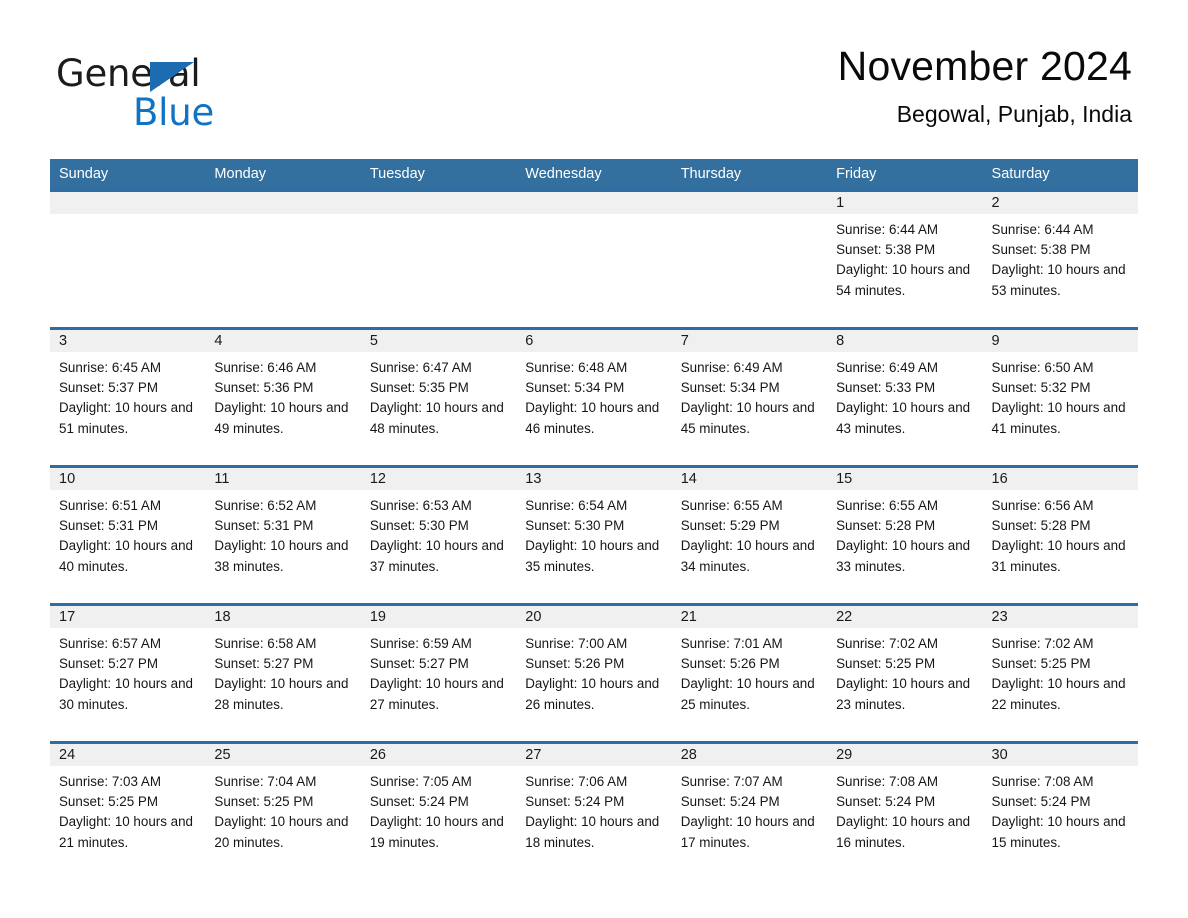  Describe the element at coordinates (903, 832) in the screenshot. I see `daylight-text: Daylight: 10 hours and 16 minutes.` at that location.